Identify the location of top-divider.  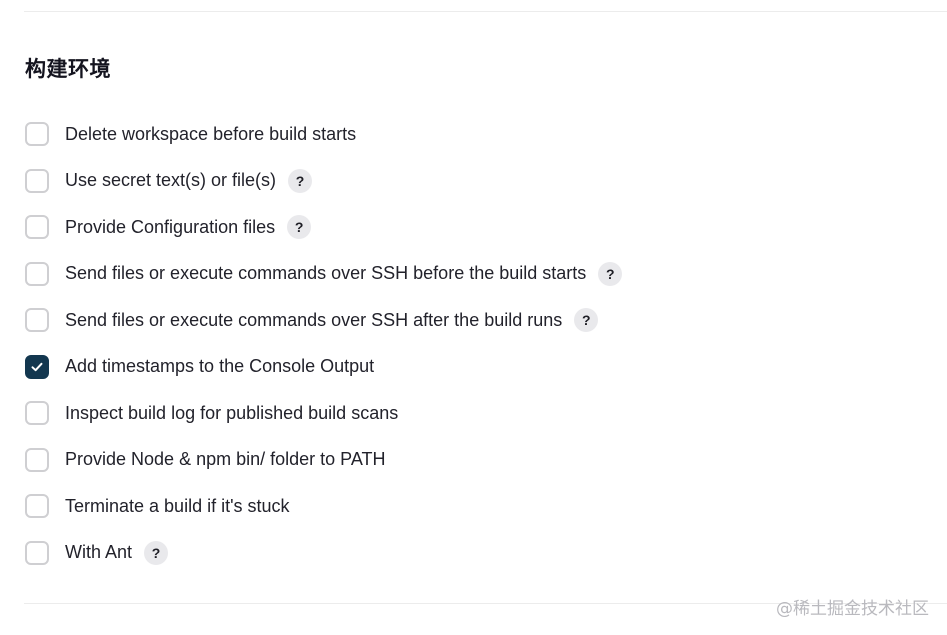
(485, 11).